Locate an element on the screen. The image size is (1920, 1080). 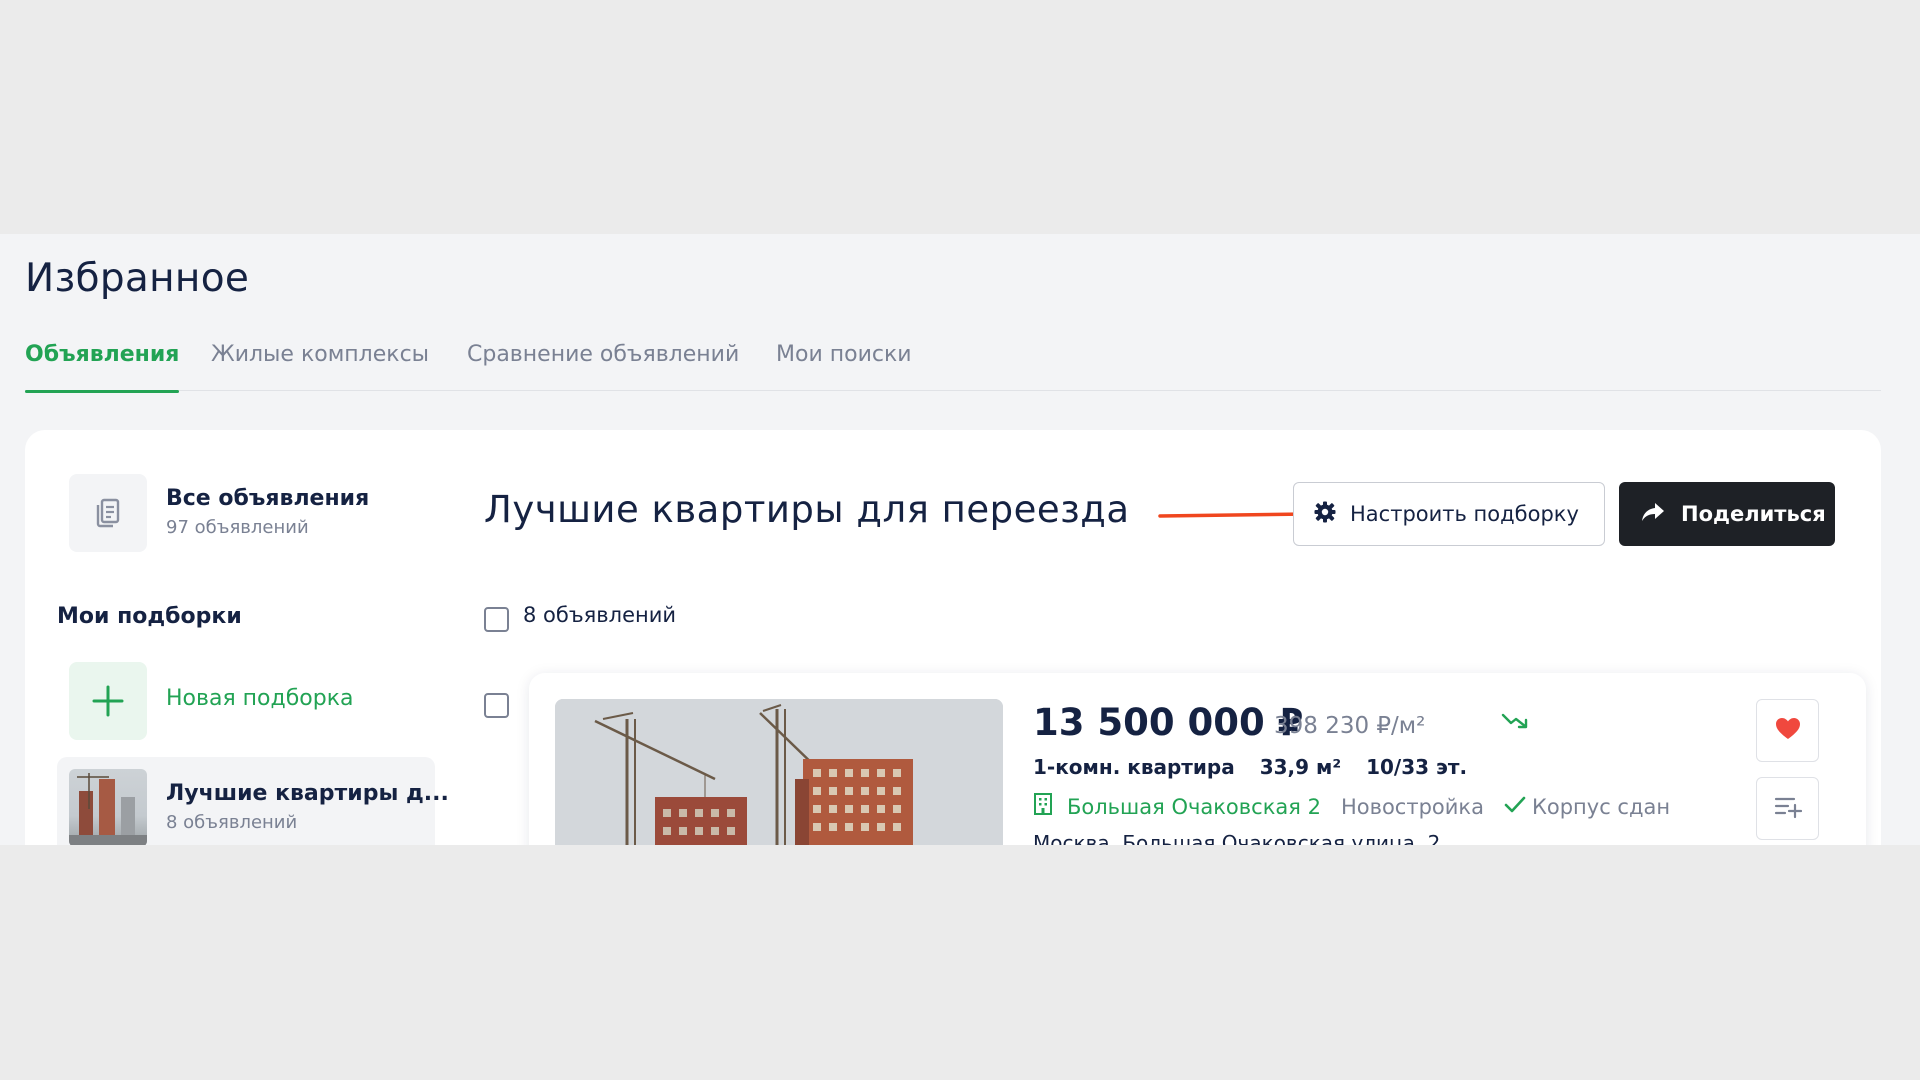
listing-type: Новостройка is located at coordinates (1412, 806).